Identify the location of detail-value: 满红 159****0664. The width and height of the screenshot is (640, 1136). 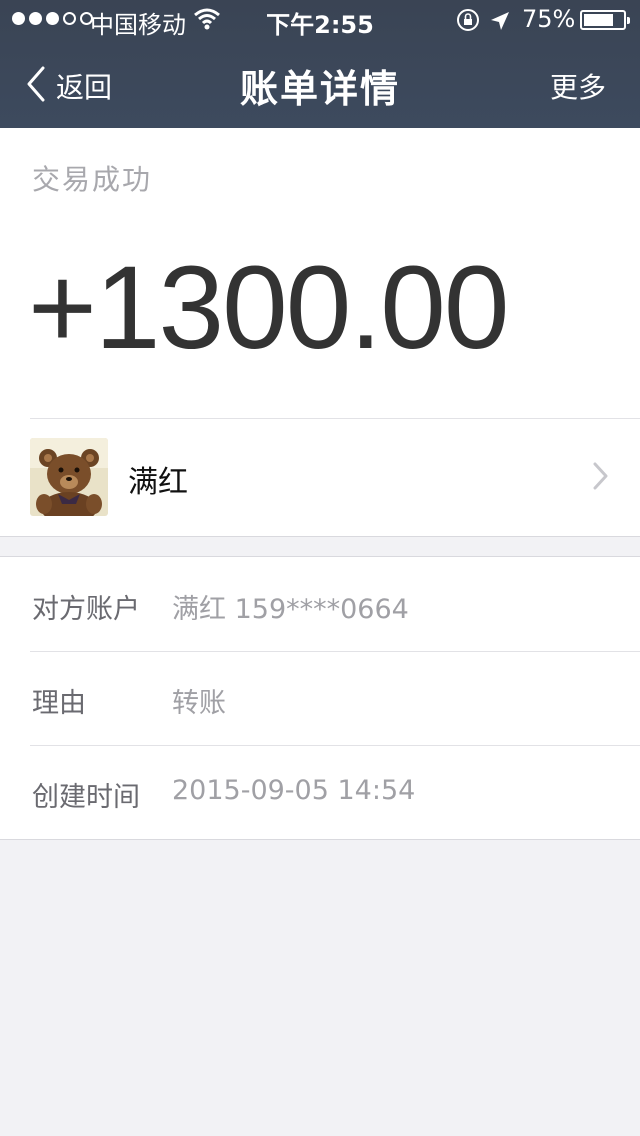
(290, 609).